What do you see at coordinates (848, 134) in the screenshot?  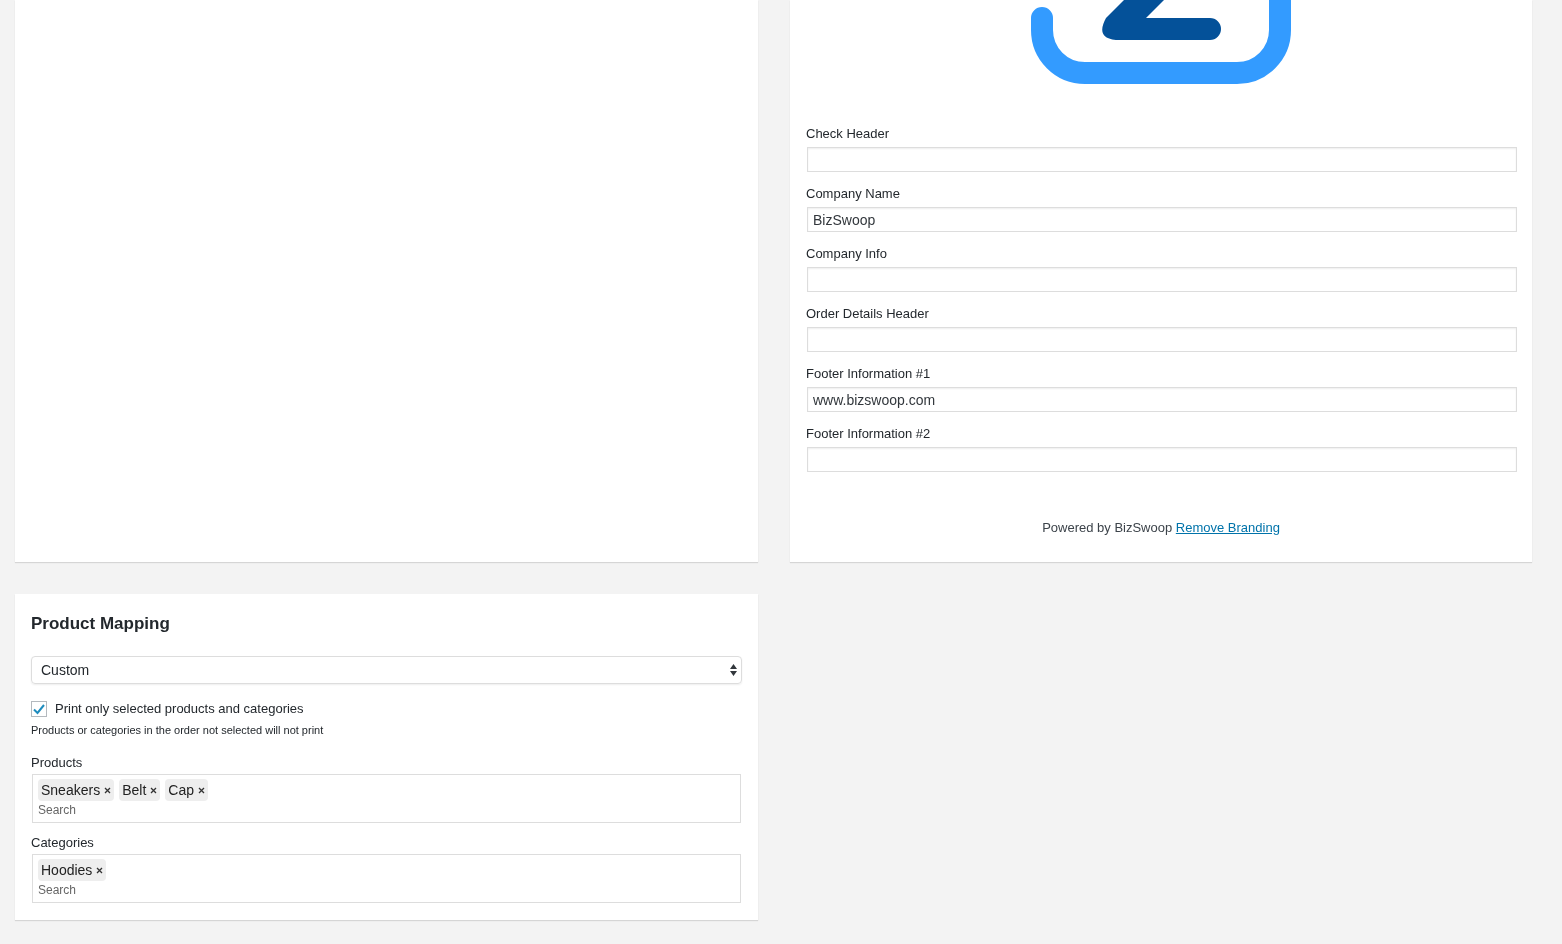 I see `field-label: Check Header` at bounding box center [848, 134].